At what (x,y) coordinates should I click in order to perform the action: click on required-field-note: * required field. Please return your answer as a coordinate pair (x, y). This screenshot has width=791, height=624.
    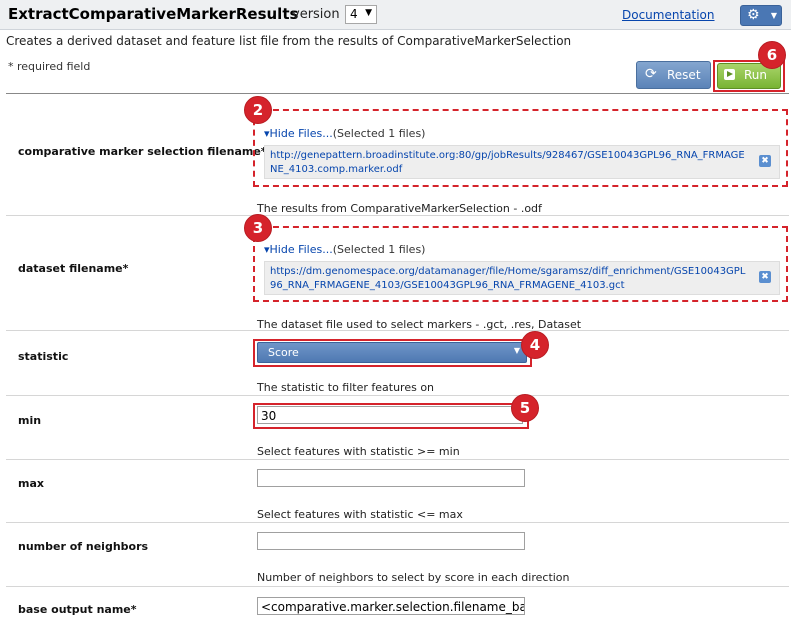
    Looking at the image, I should click on (49, 66).